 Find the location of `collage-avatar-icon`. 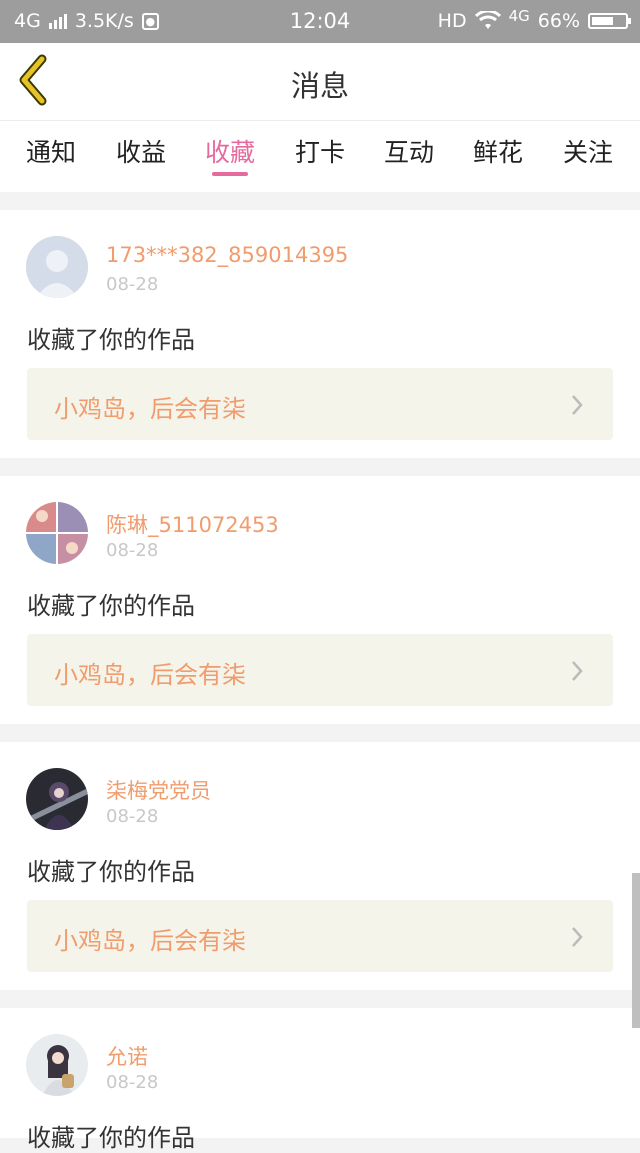

collage-avatar-icon is located at coordinates (57, 533).